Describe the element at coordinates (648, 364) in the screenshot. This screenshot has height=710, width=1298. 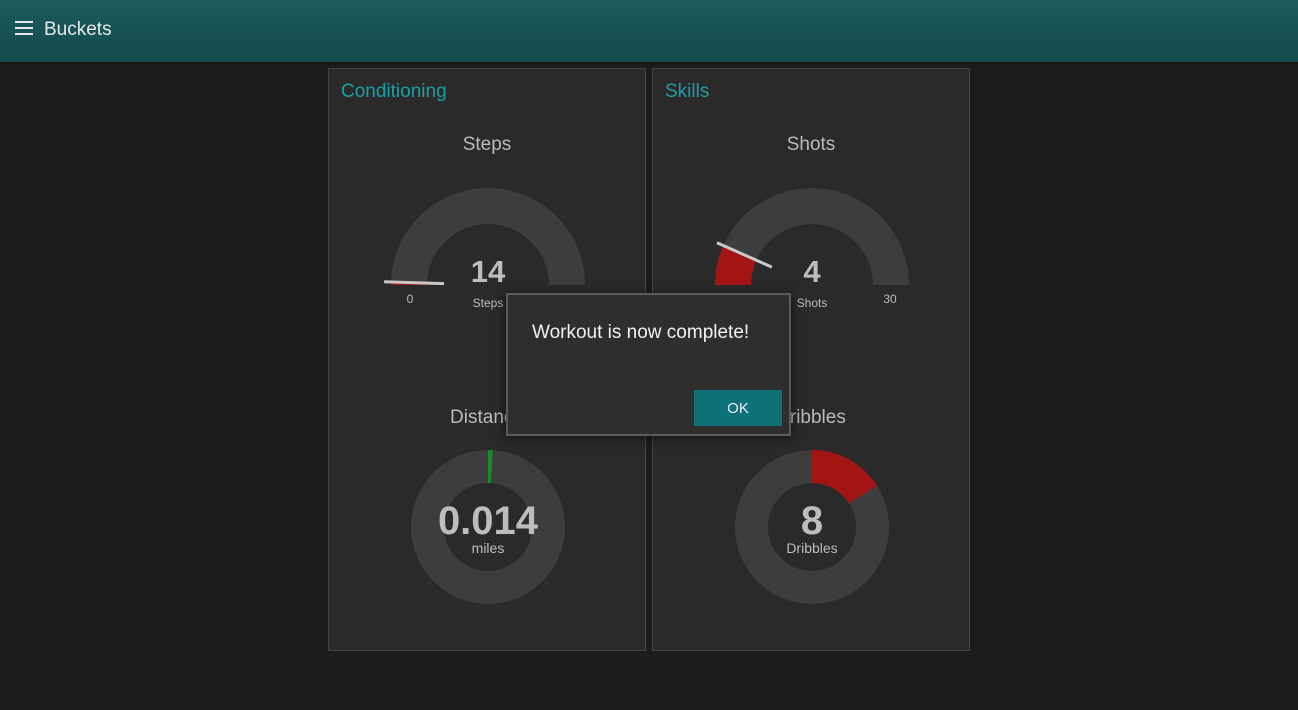
I see `alert-dialog: Workout is now complete! OK` at that location.